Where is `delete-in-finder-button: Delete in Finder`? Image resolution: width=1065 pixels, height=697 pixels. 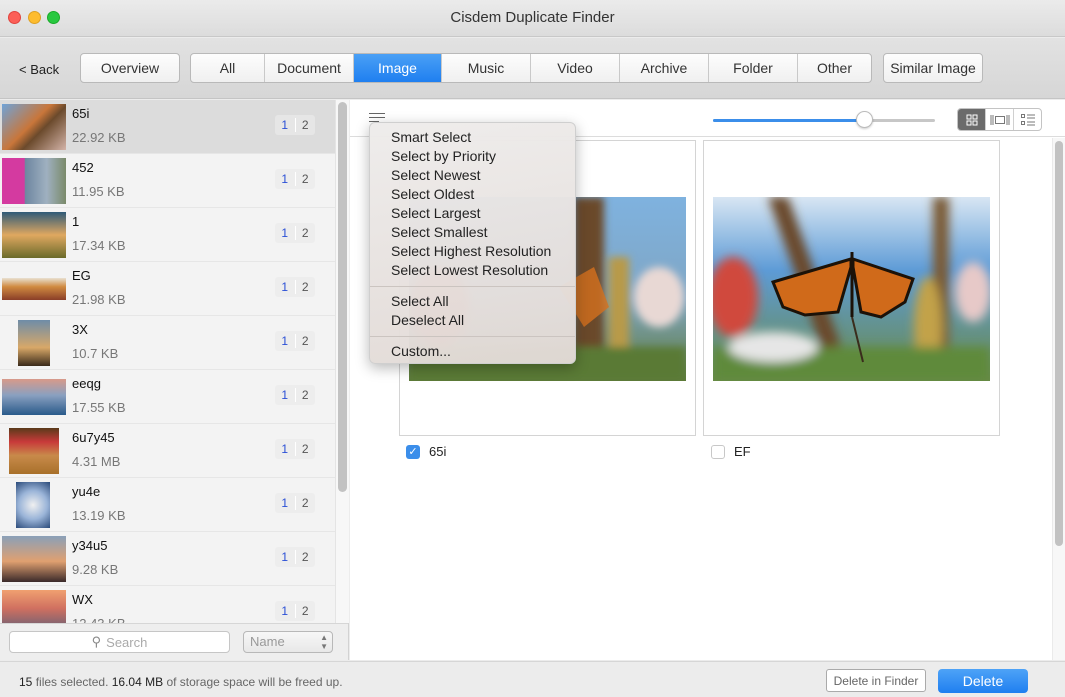 delete-in-finder-button: Delete in Finder is located at coordinates (876, 680).